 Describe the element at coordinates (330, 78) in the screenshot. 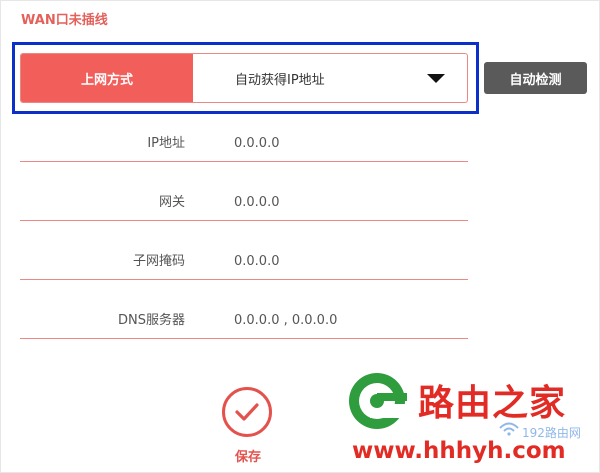

I see `connection-type-select: 自动获得IP地址` at that location.